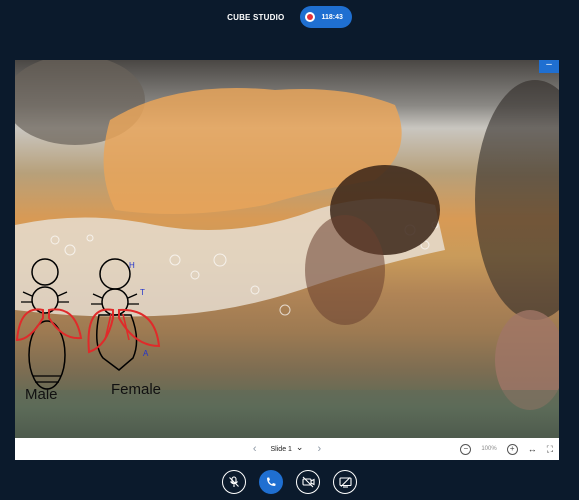 The height and width of the screenshot is (500, 579). I want to click on zoom-in-button: +, so click(512, 449).